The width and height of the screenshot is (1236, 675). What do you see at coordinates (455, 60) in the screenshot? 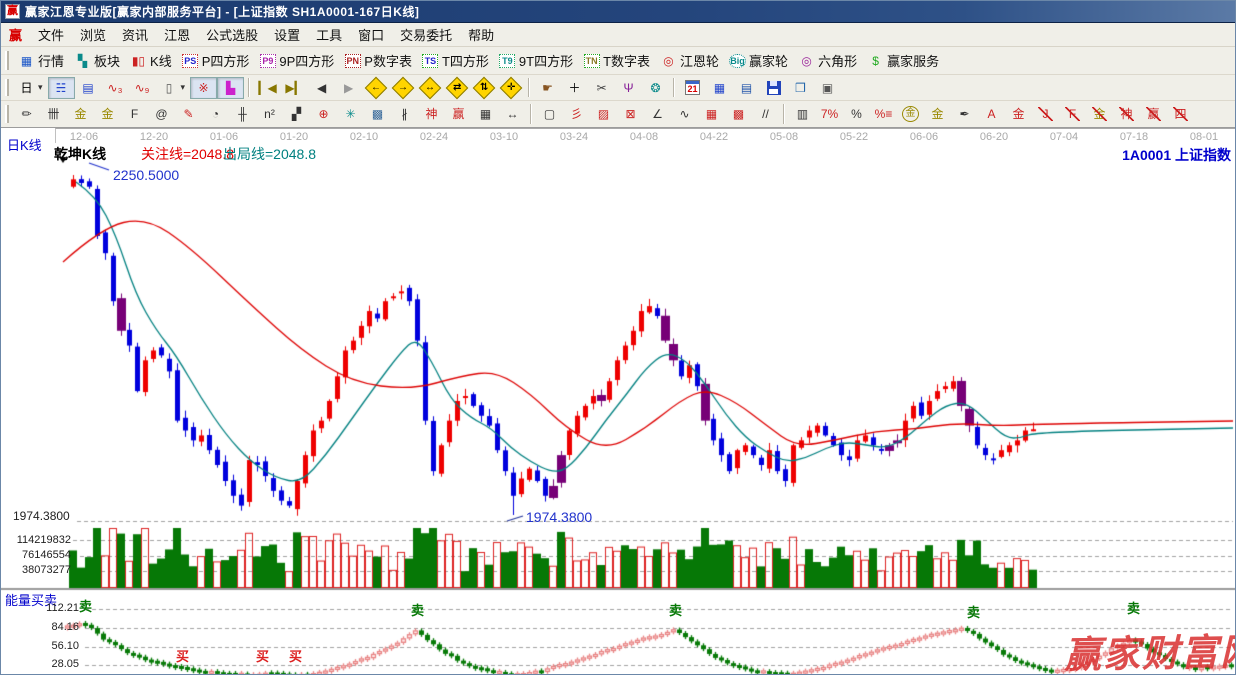
I see `toolbar-t-square-button-button: TS T四方形` at bounding box center [455, 60].